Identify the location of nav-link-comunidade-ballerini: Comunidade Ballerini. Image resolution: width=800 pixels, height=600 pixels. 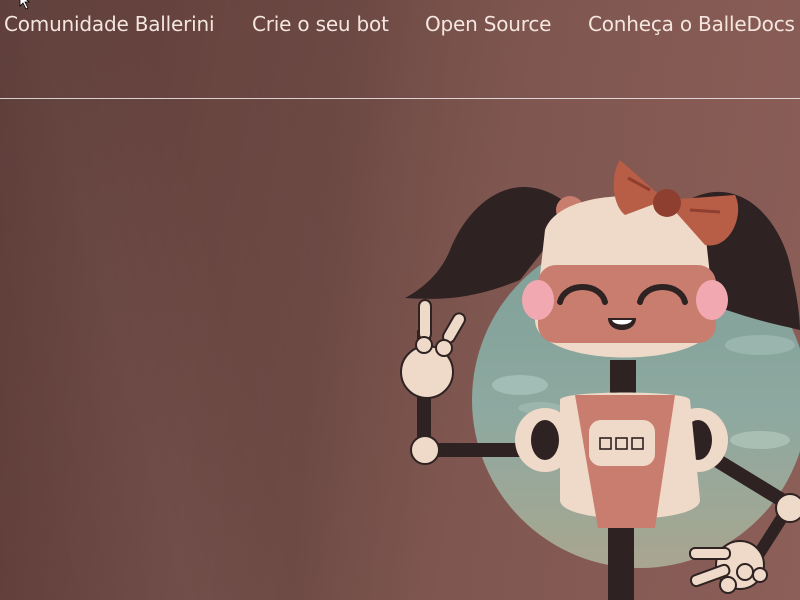
(109, 24).